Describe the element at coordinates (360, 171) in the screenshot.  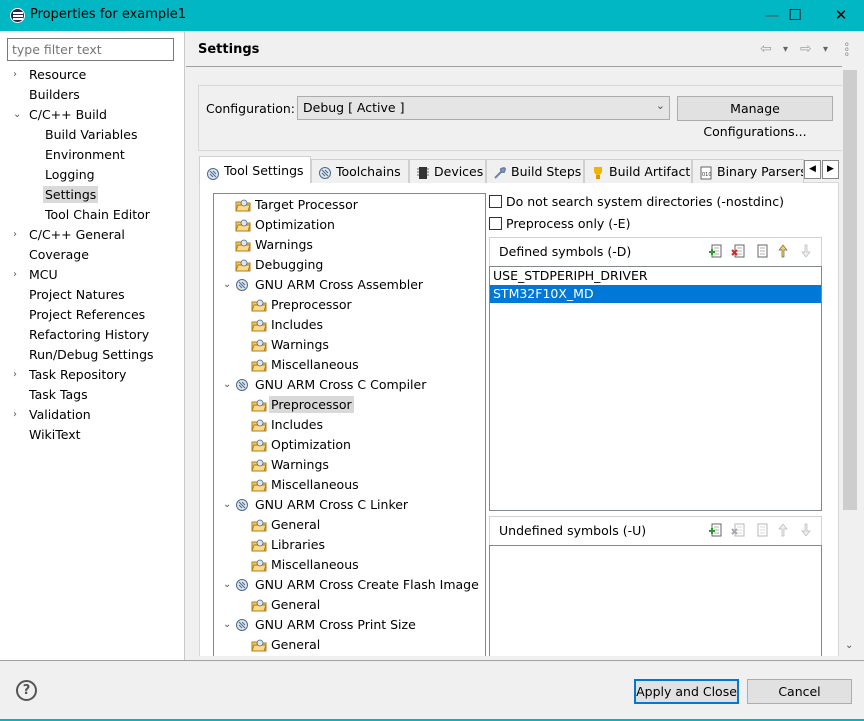
I see `tab-toolchains: Toolchains` at that location.